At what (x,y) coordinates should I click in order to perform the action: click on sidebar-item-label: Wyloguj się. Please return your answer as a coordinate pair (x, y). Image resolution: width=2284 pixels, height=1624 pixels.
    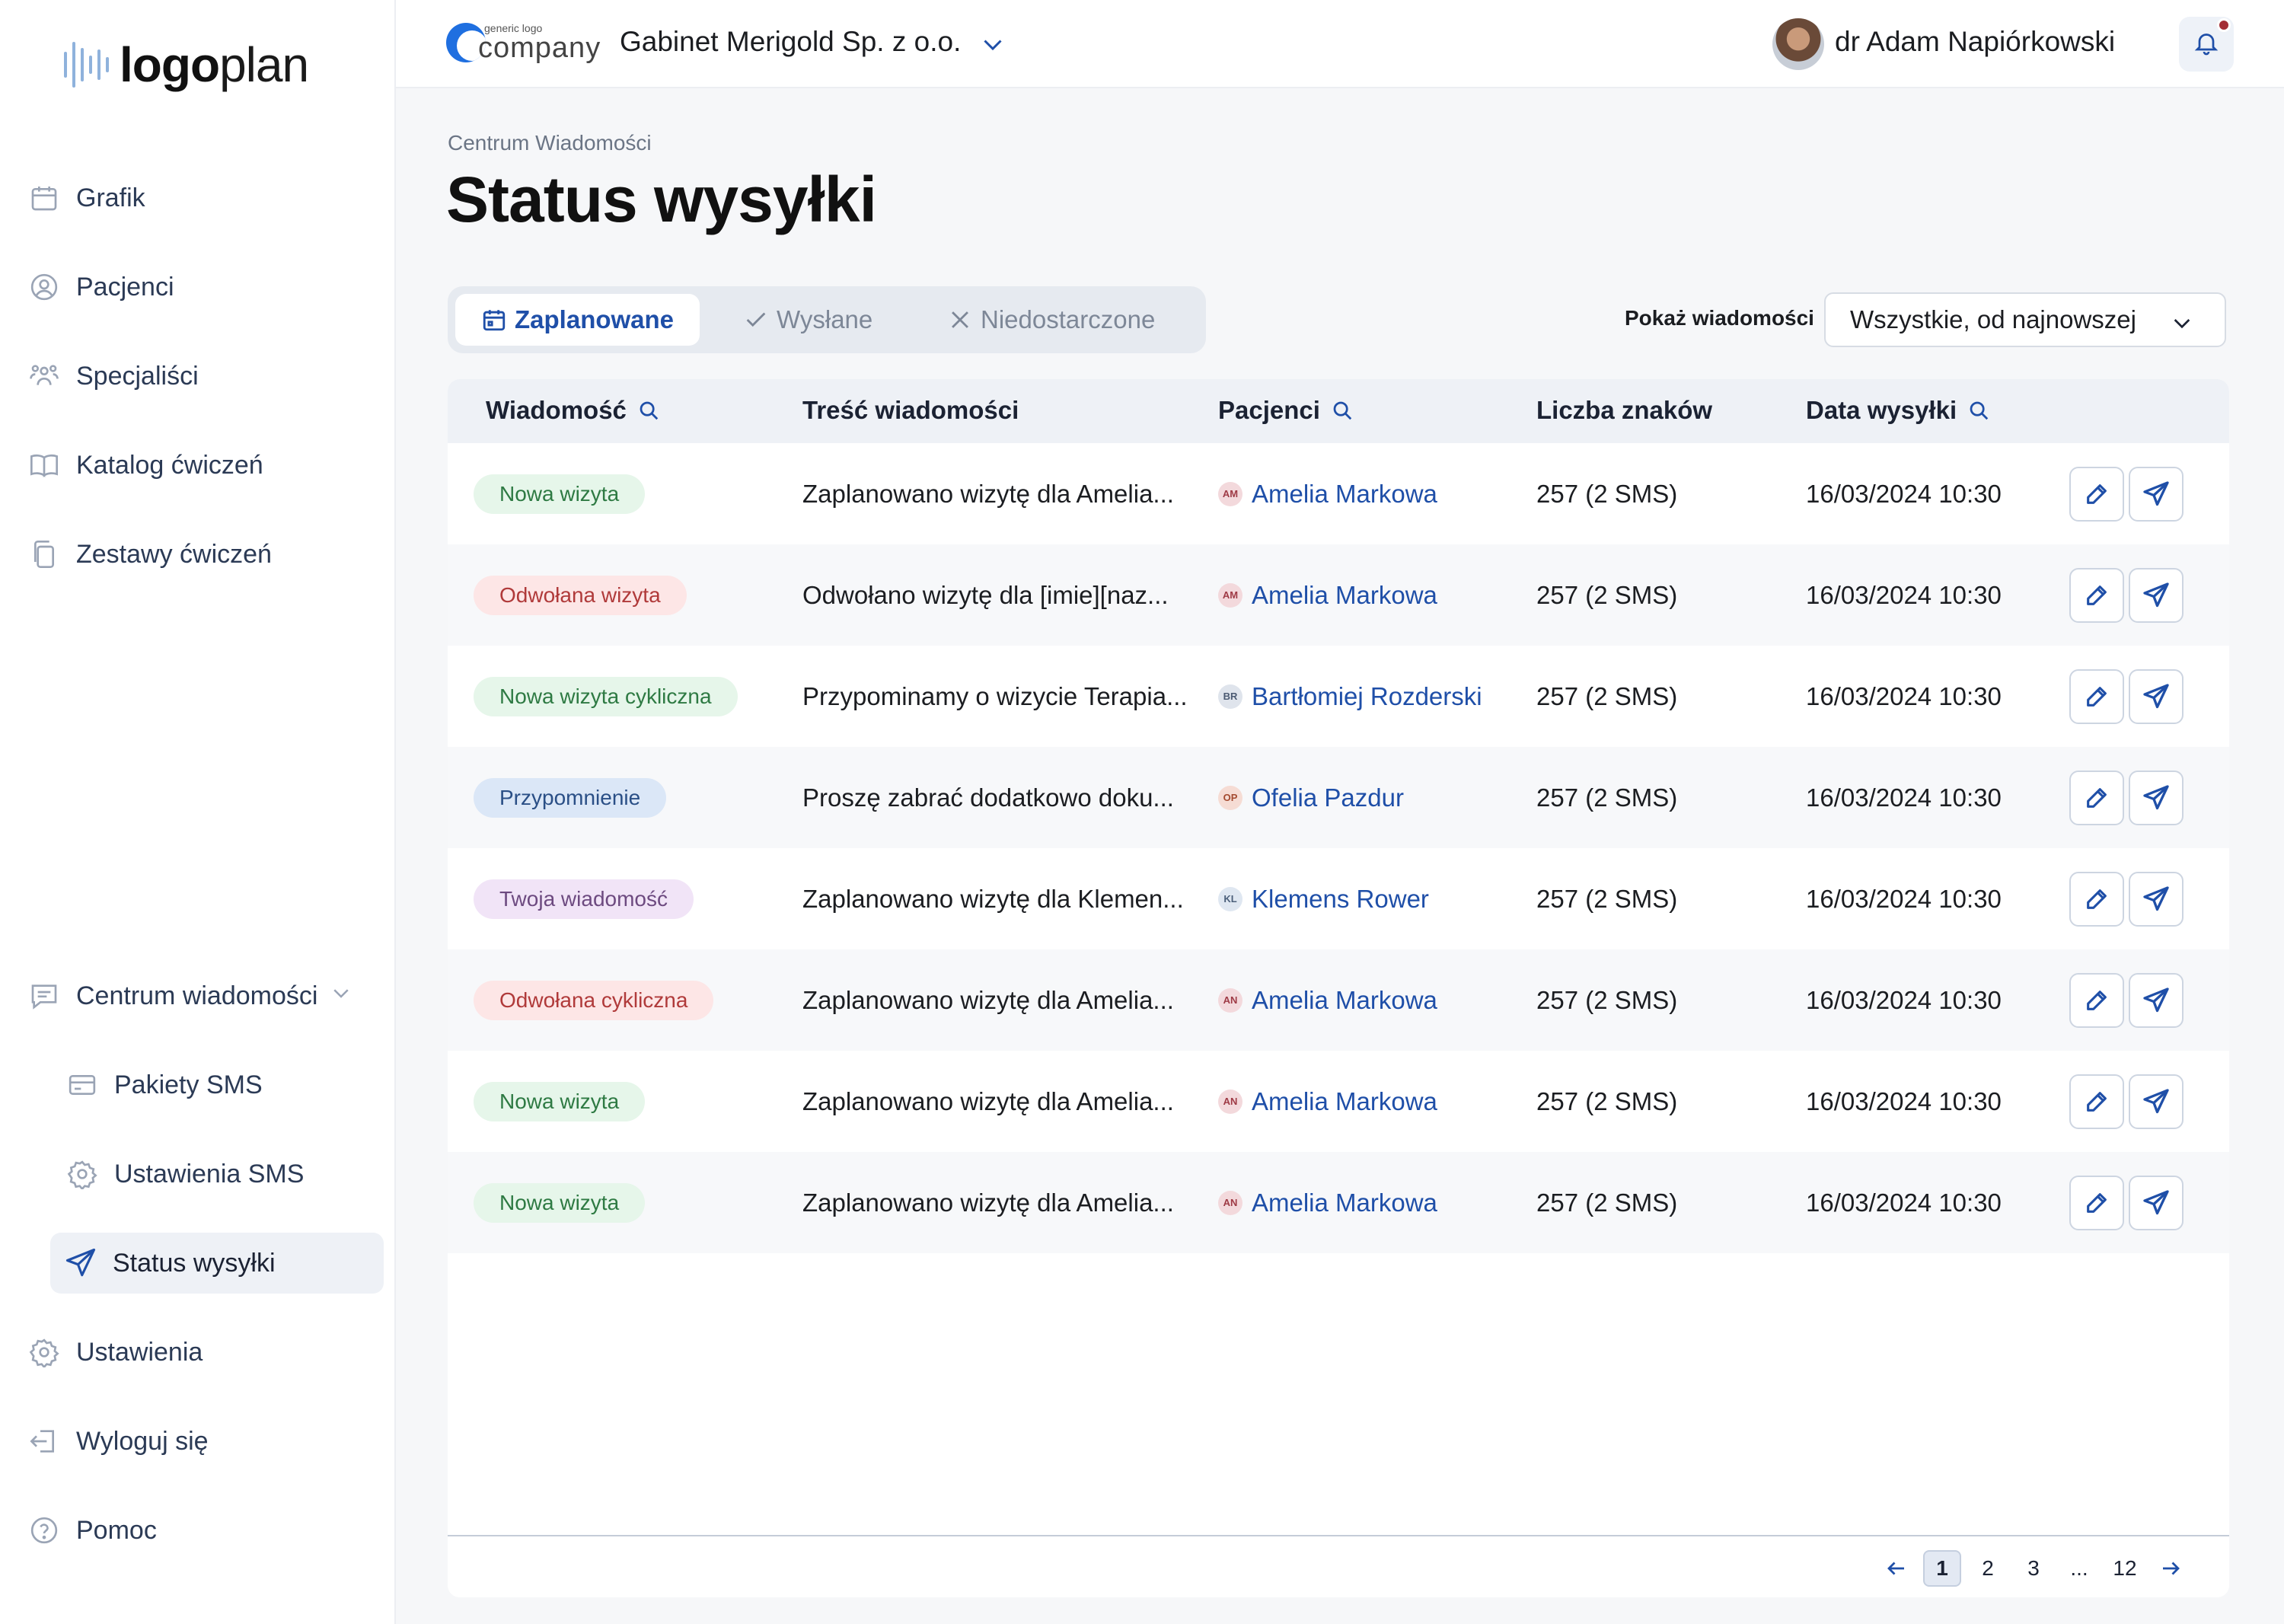
    Looking at the image, I should click on (142, 1441).